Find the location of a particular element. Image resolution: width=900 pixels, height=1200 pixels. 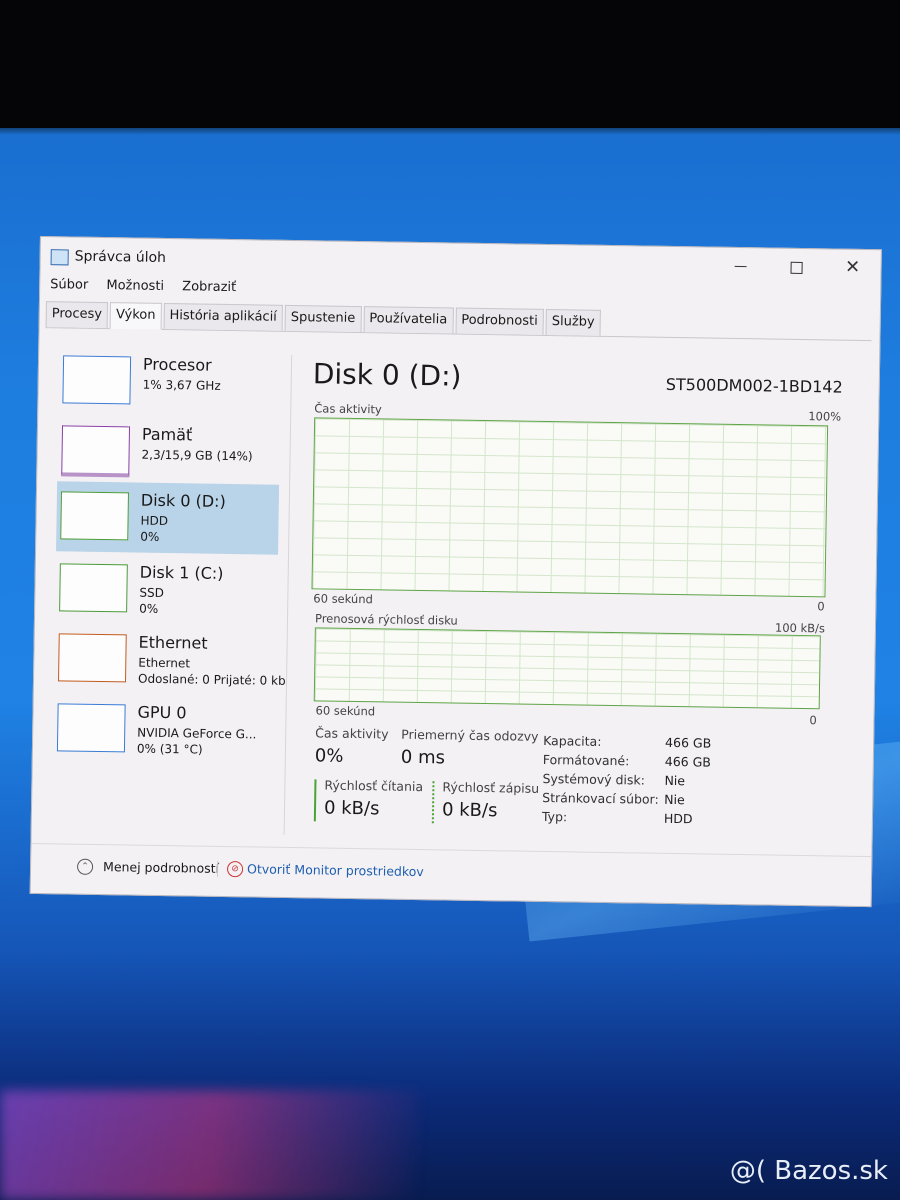

sidebar-item-label: Pamäť is located at coordinates (167, 434).